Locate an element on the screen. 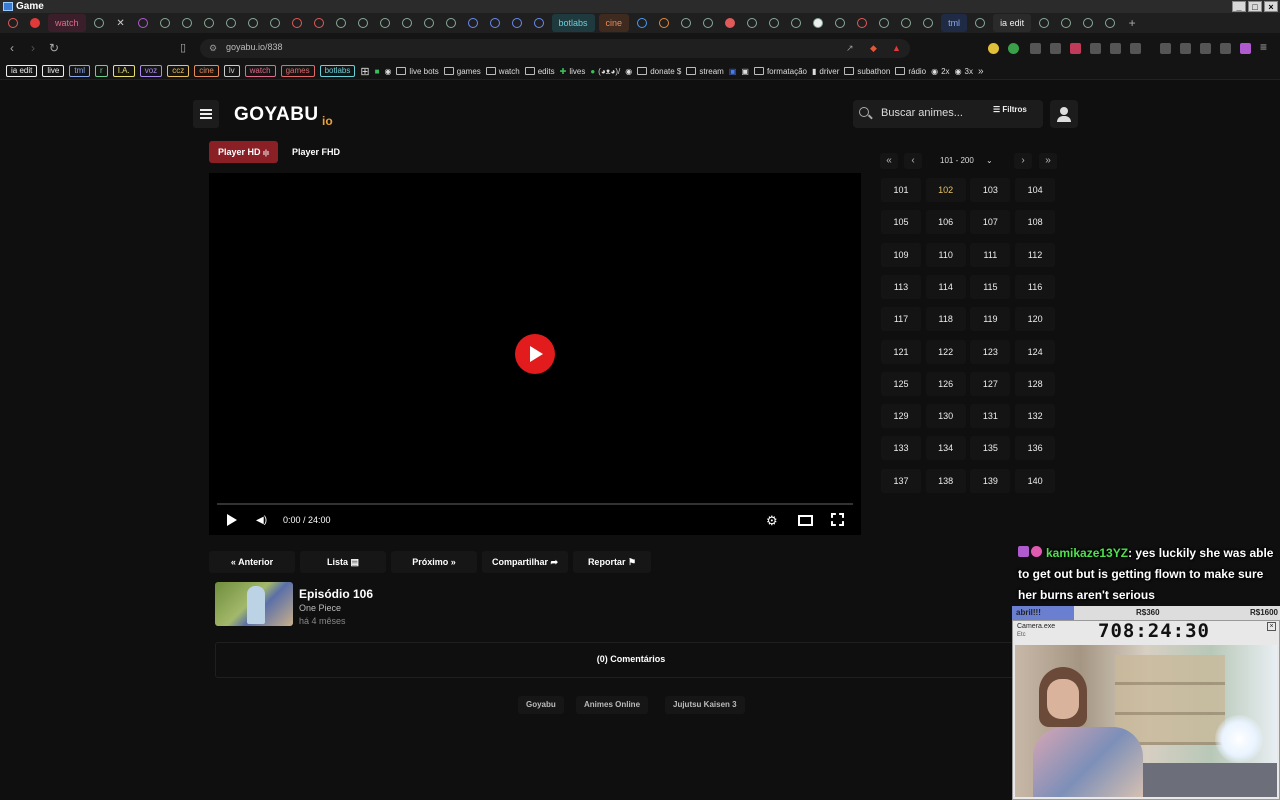  back-icon: ‹ is located at coordinates (12, 48).